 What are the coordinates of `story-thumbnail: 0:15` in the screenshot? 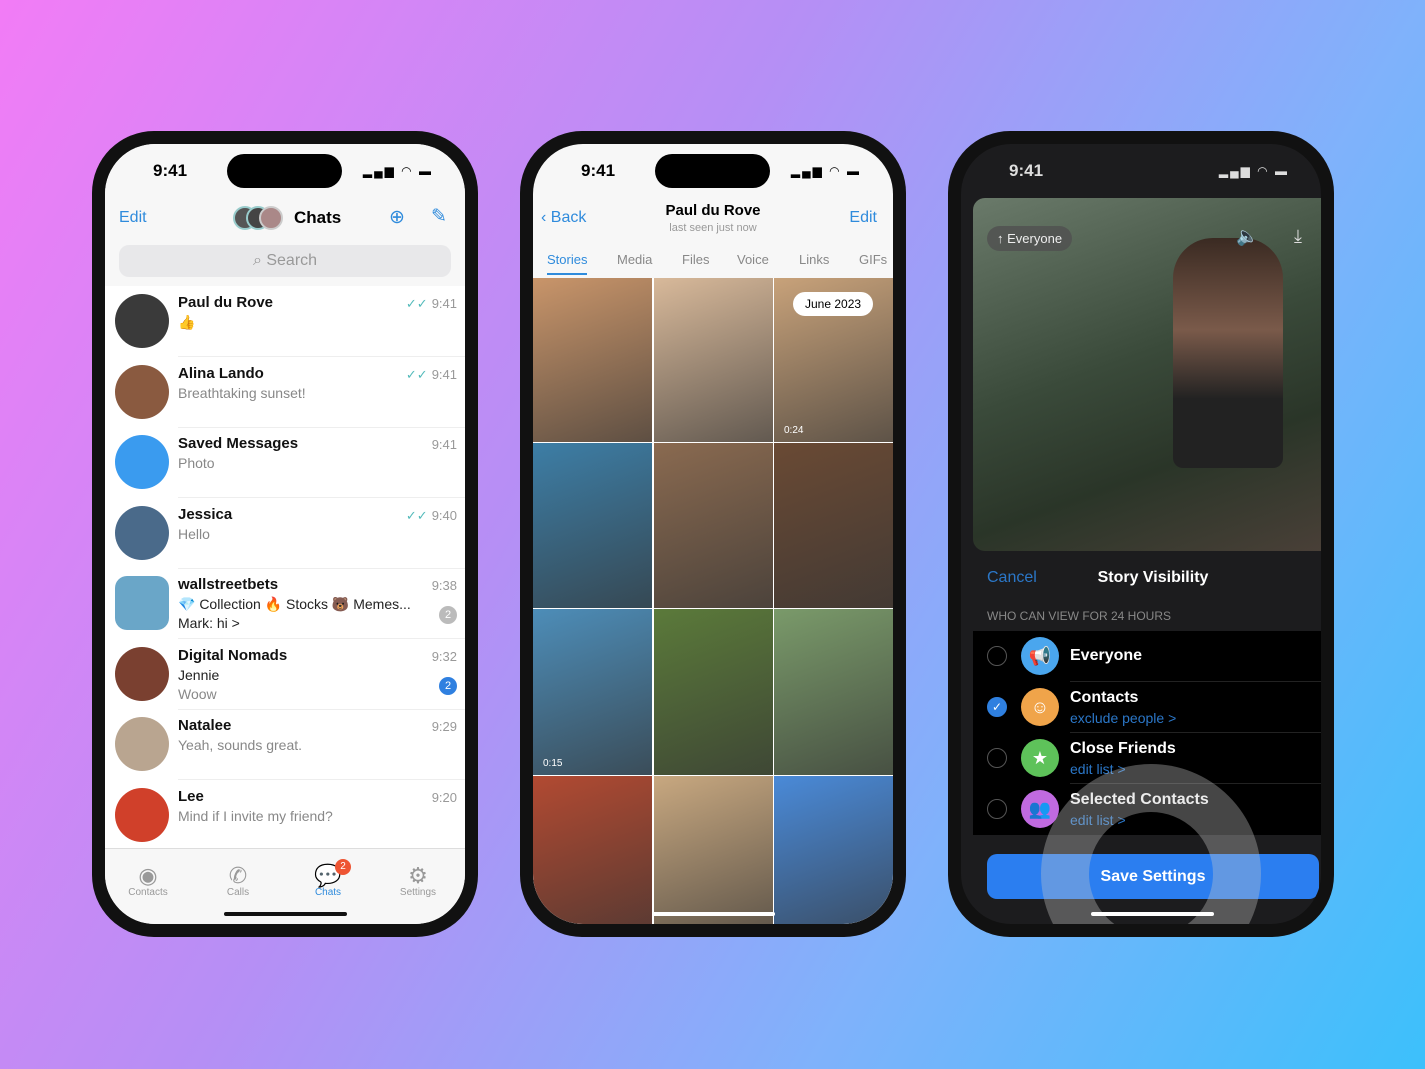 It's located at (592, 692).